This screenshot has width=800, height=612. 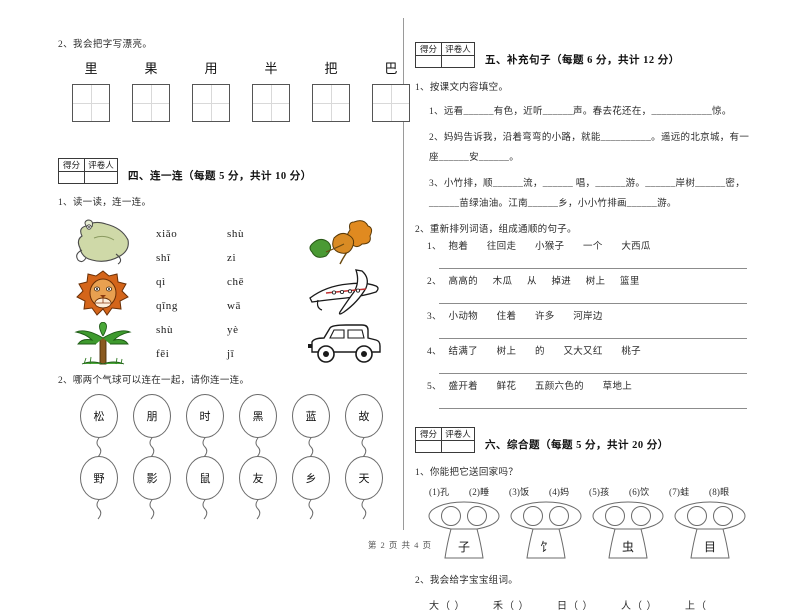 I want to click on reorder-word: 五颜六色的, so click(x=559, y=387).